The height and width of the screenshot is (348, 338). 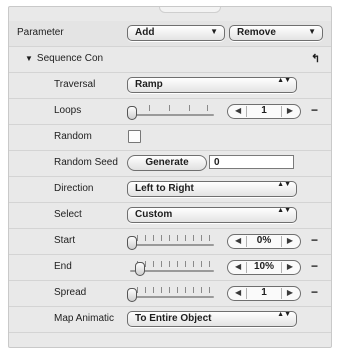 I want to click on reset-icon: ↰, so click(x=315, y=58).